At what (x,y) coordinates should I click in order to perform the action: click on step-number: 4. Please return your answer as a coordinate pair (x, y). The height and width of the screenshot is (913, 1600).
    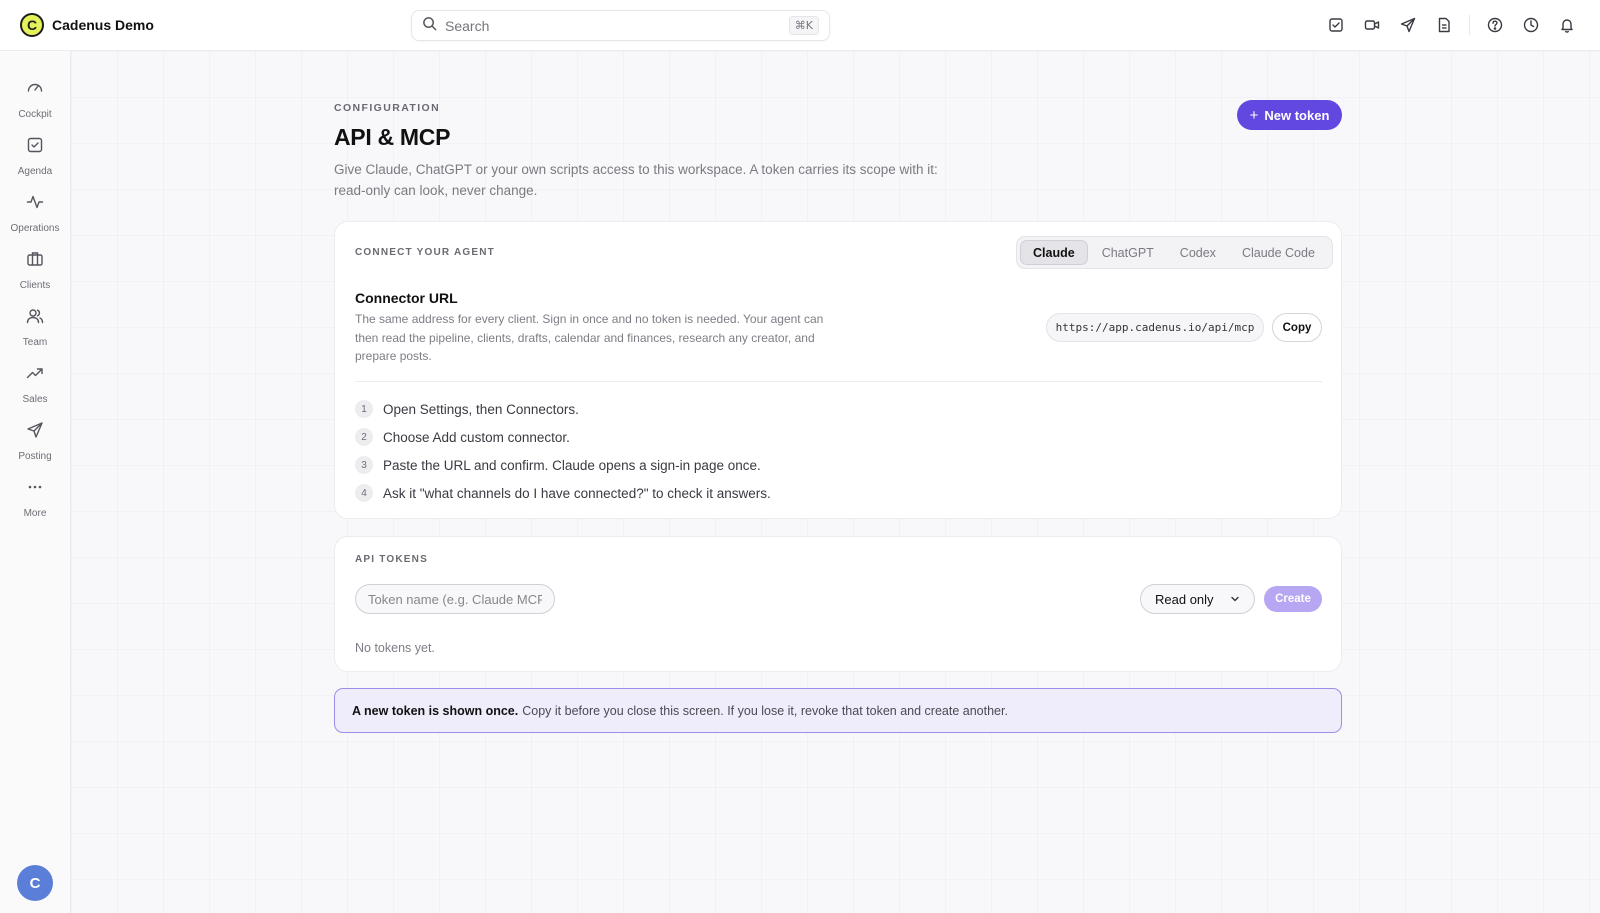
    Looking at the image, I should click on (364, 493).